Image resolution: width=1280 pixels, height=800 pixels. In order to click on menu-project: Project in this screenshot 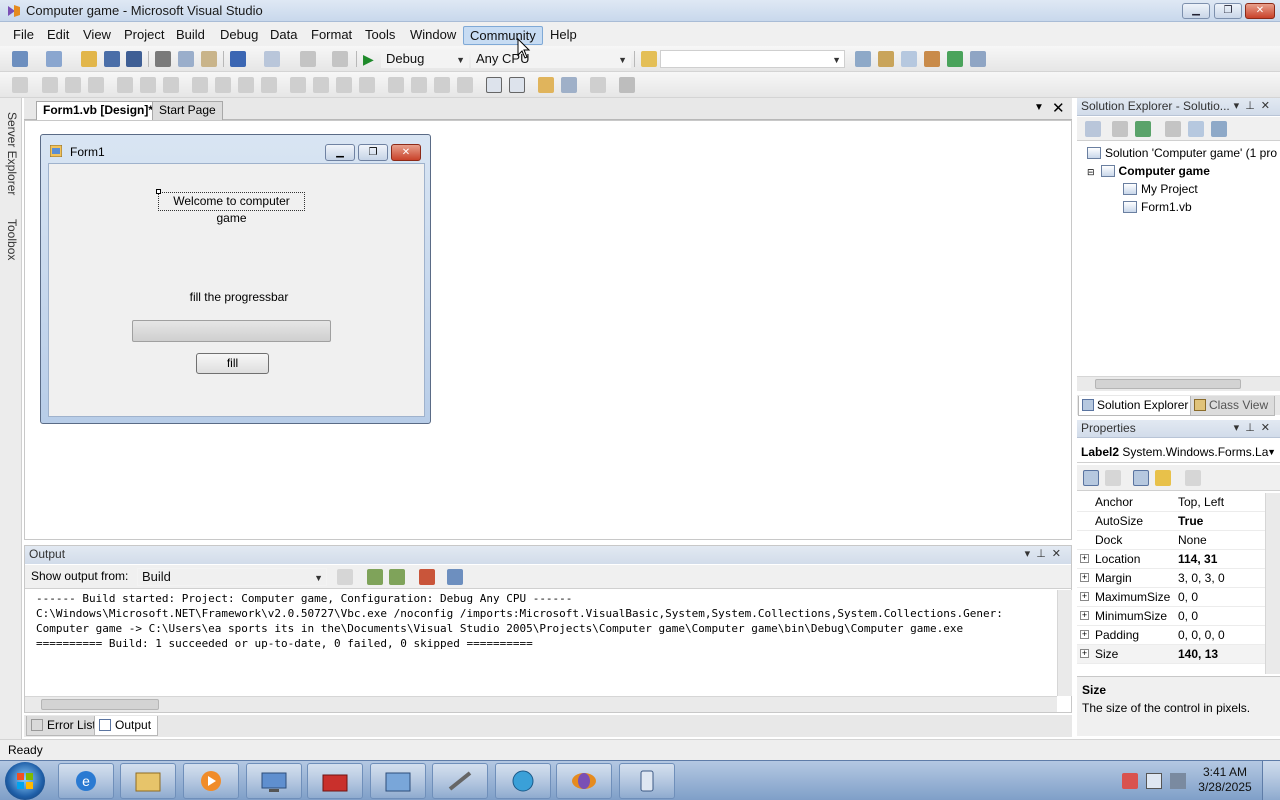, I will do `click(144, 35)`.